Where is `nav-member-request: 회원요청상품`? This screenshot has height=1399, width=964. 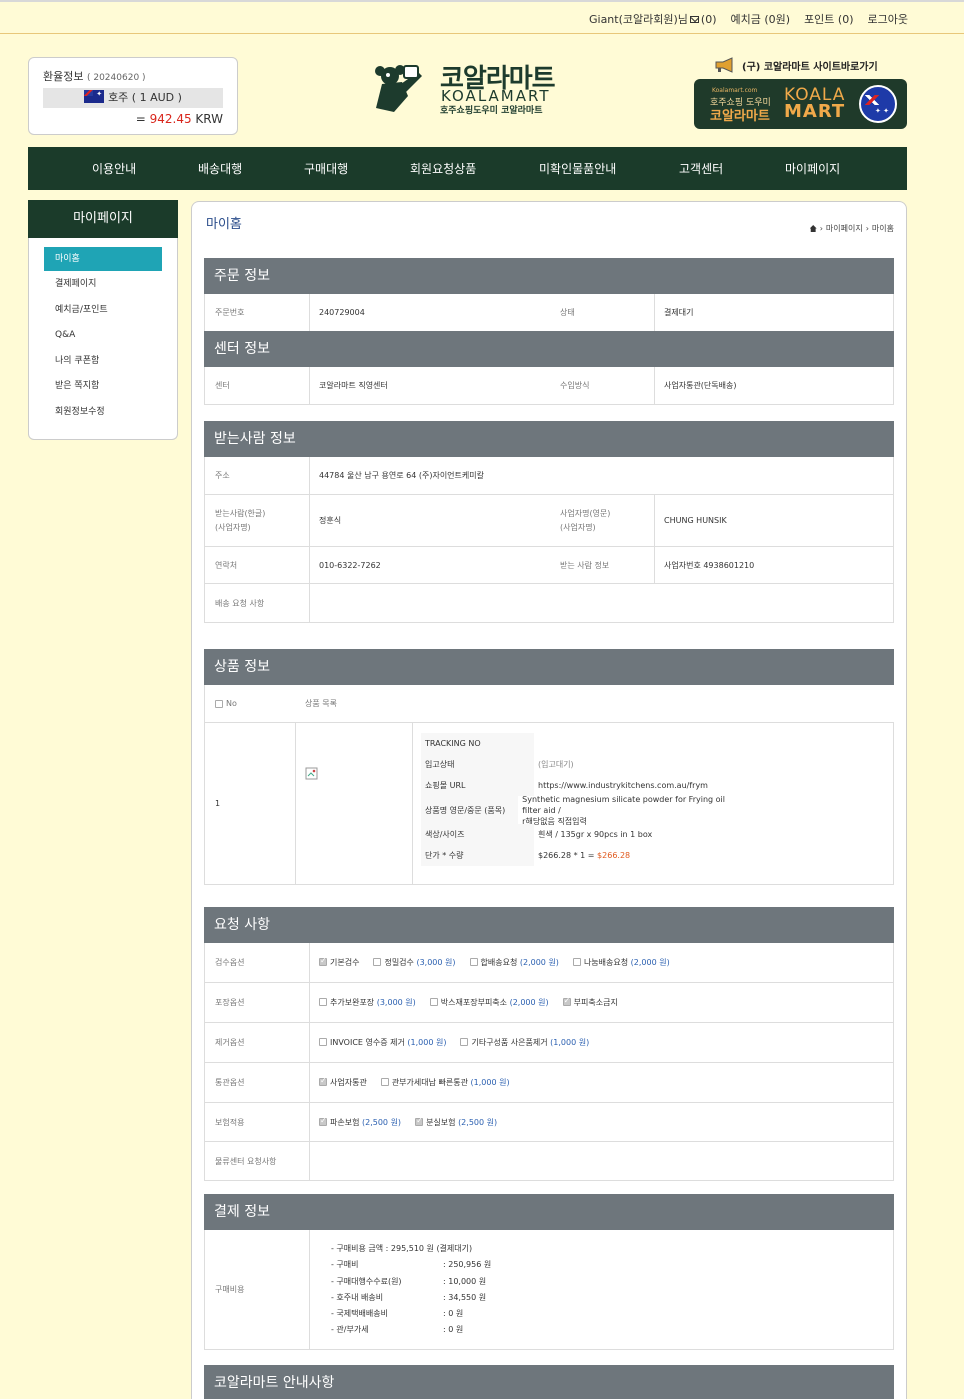
nav-member-request: 회원요청상품 is located at coordinates (443, 168).